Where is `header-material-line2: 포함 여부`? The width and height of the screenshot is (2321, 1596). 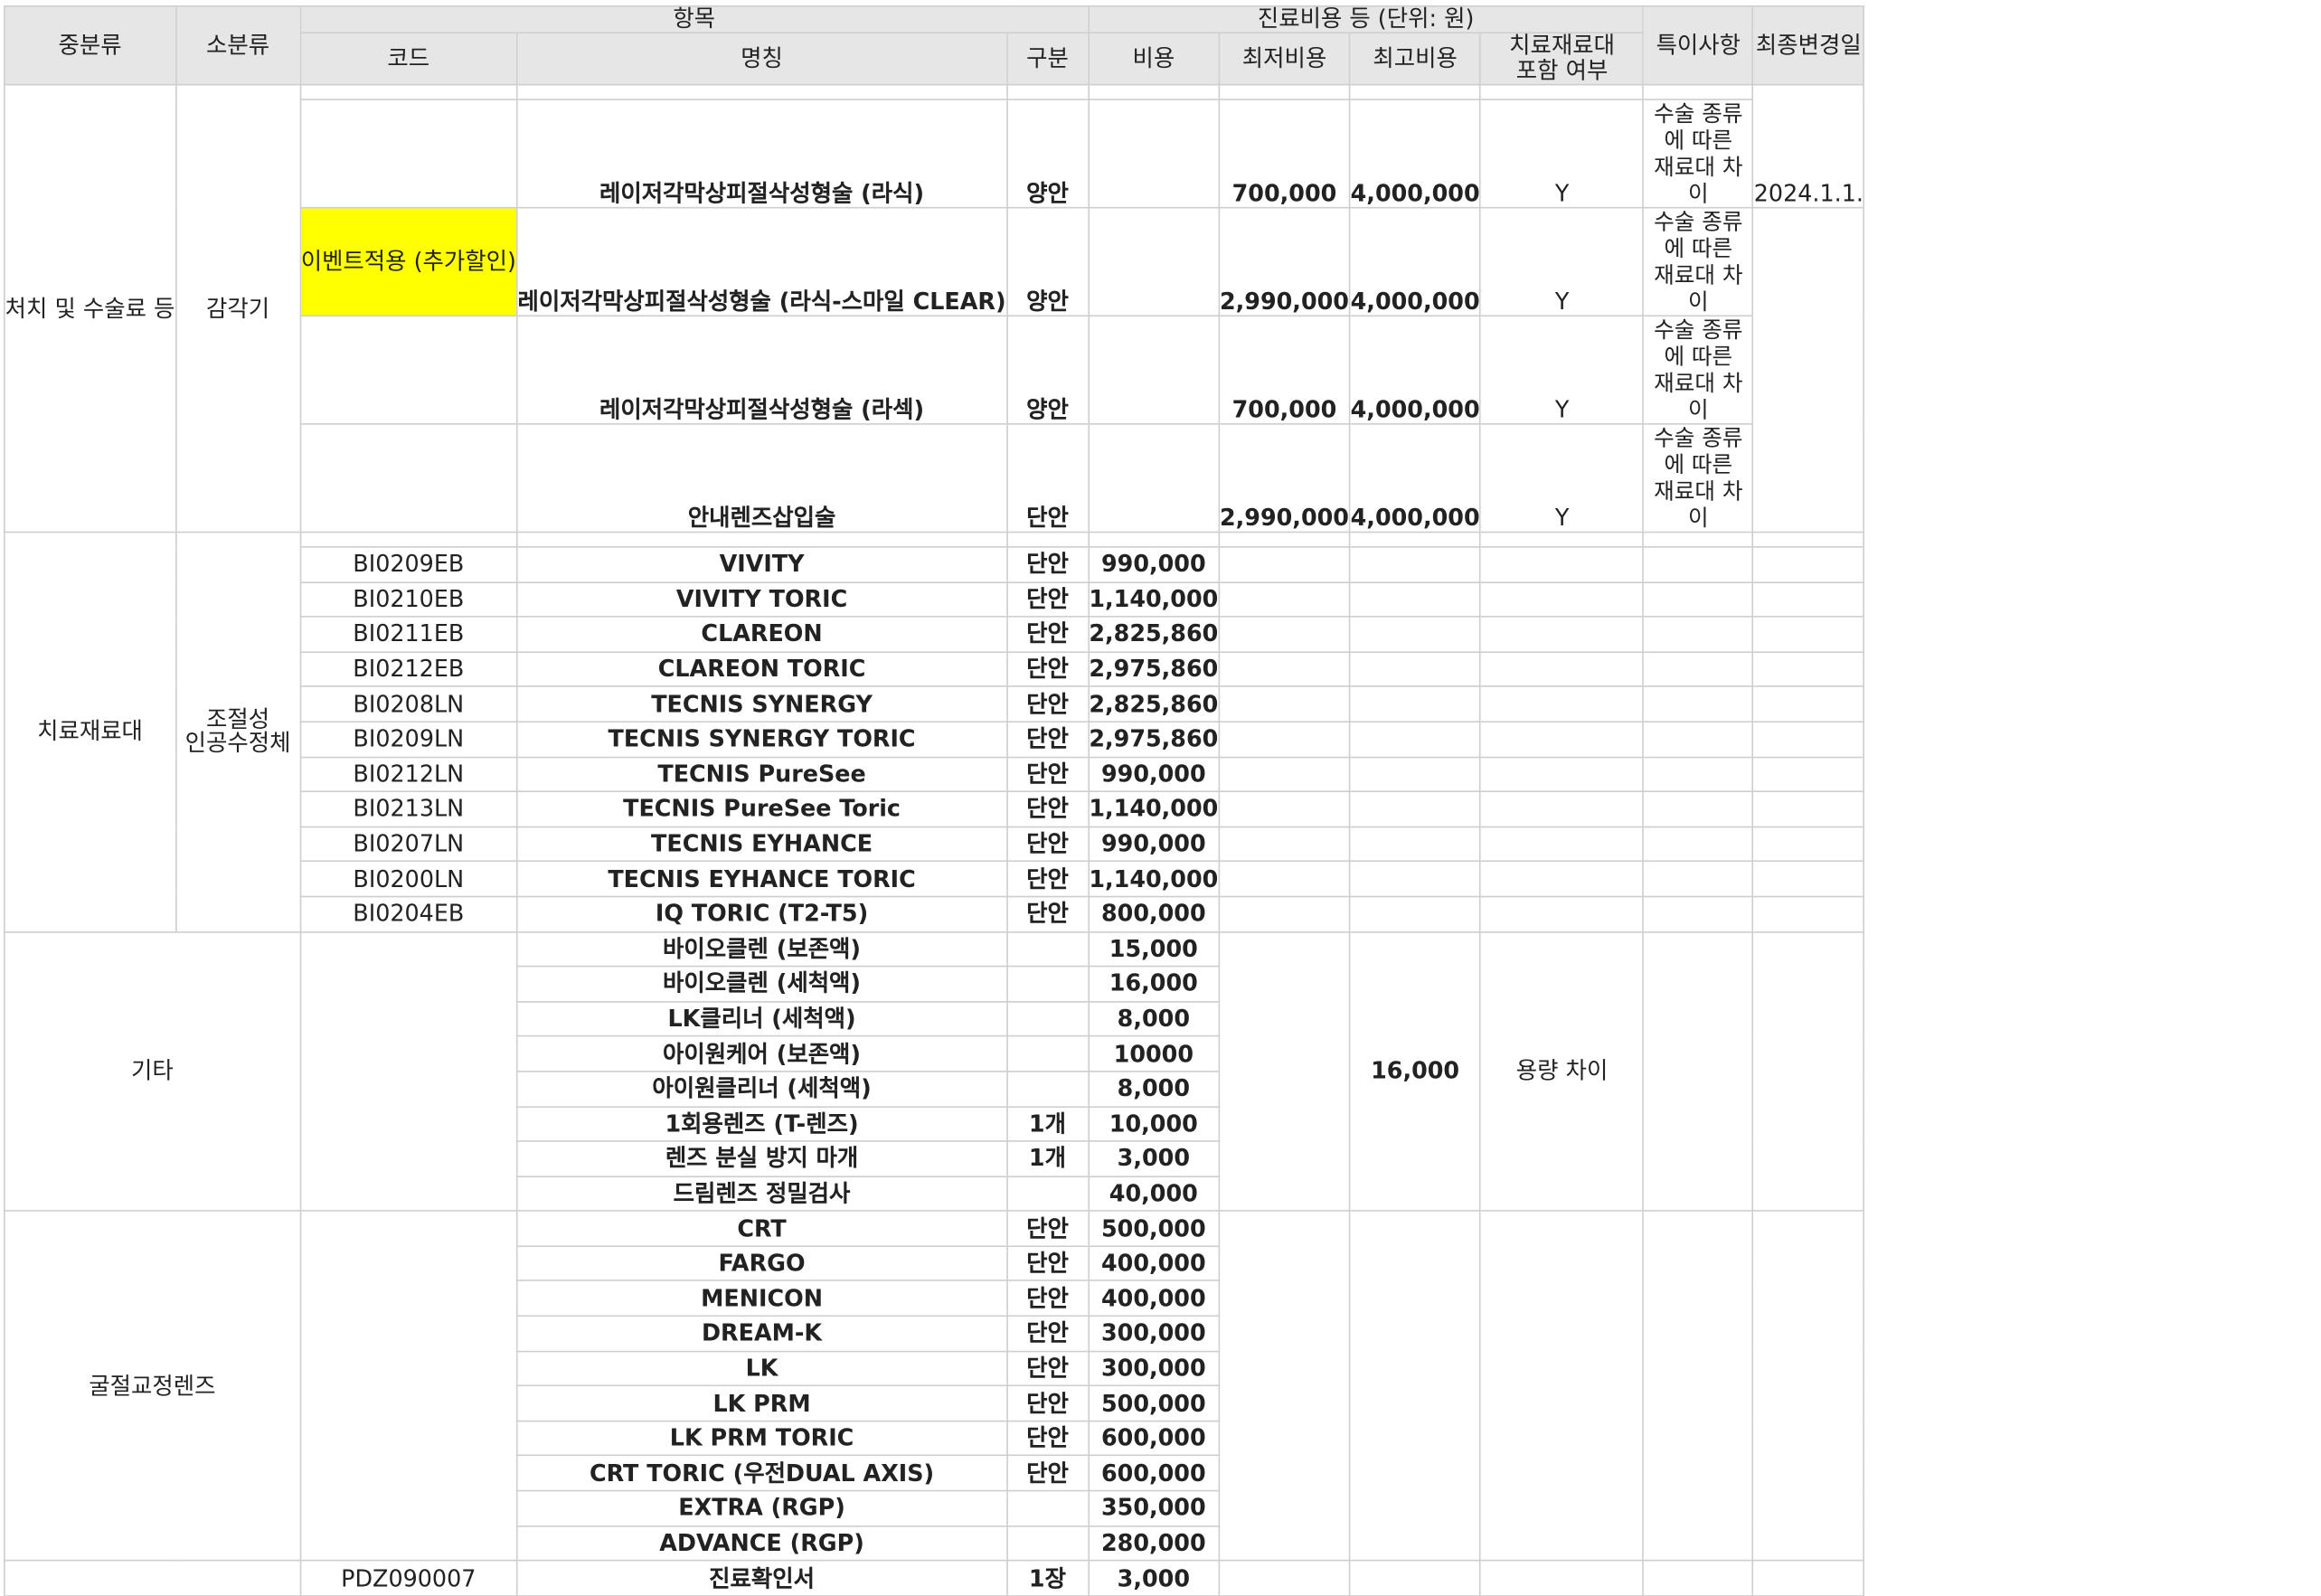 header-material-line2: 포함 여부 is located at coordinates (1562, 71).